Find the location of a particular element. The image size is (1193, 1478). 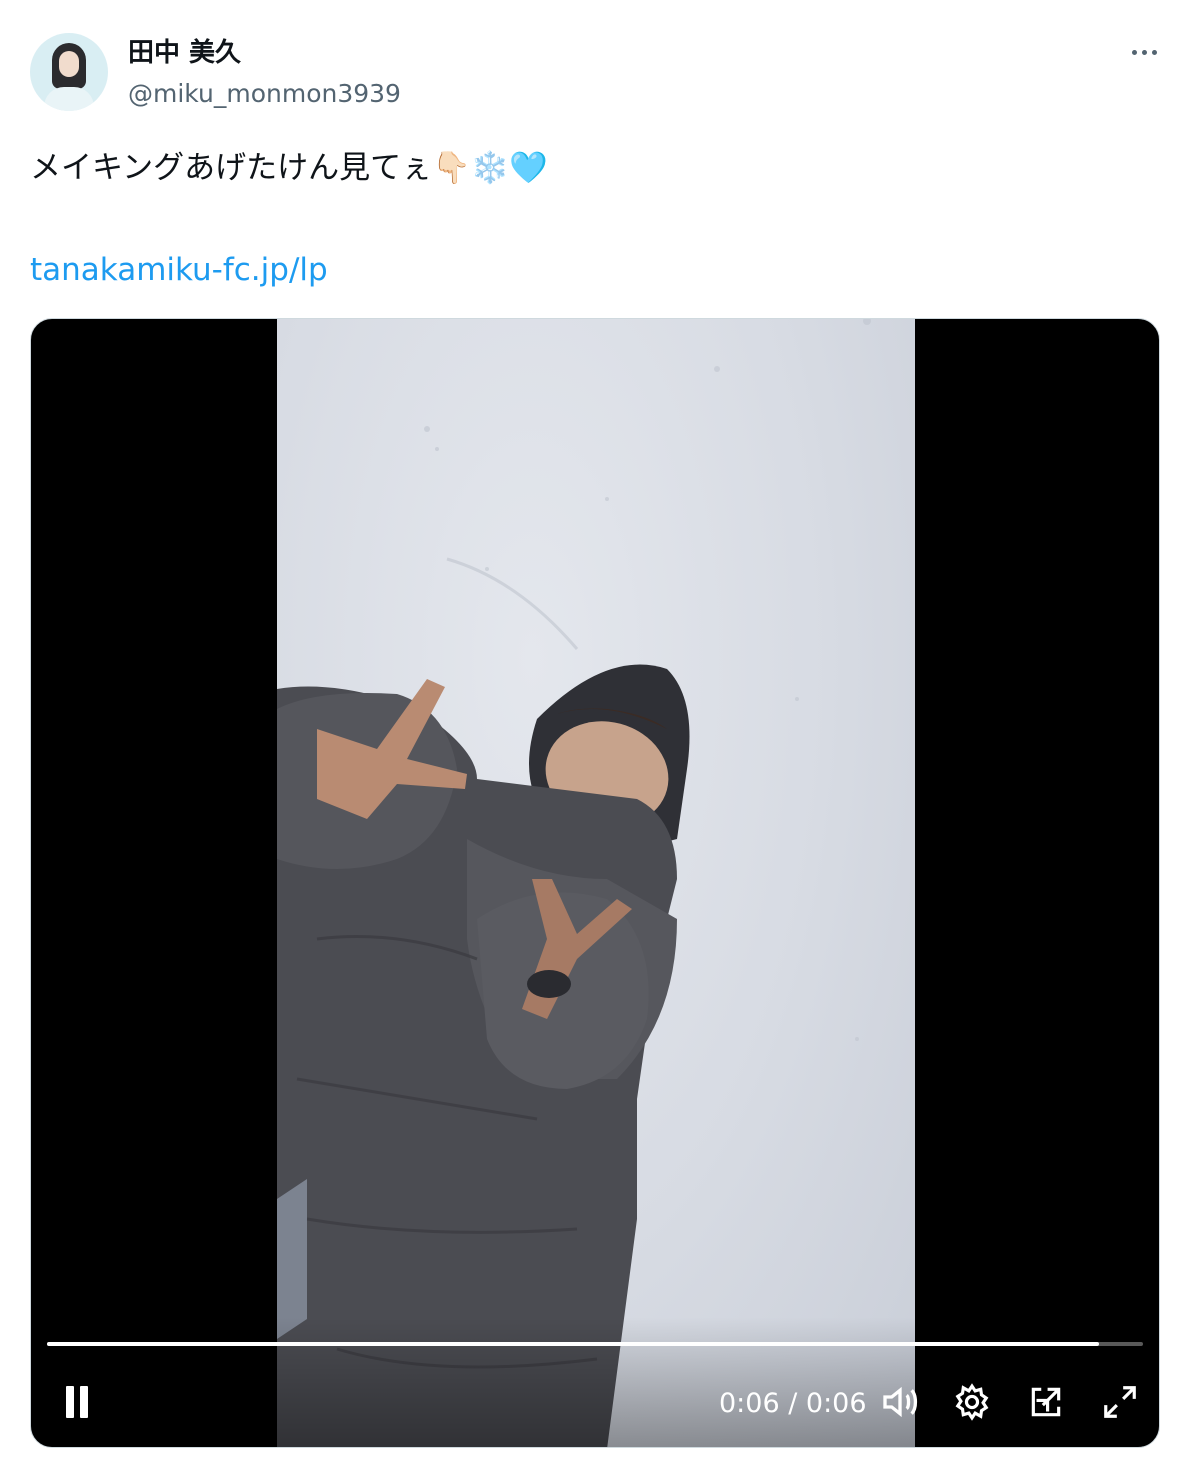

volume-icon is located at coordinates (900, 1402).